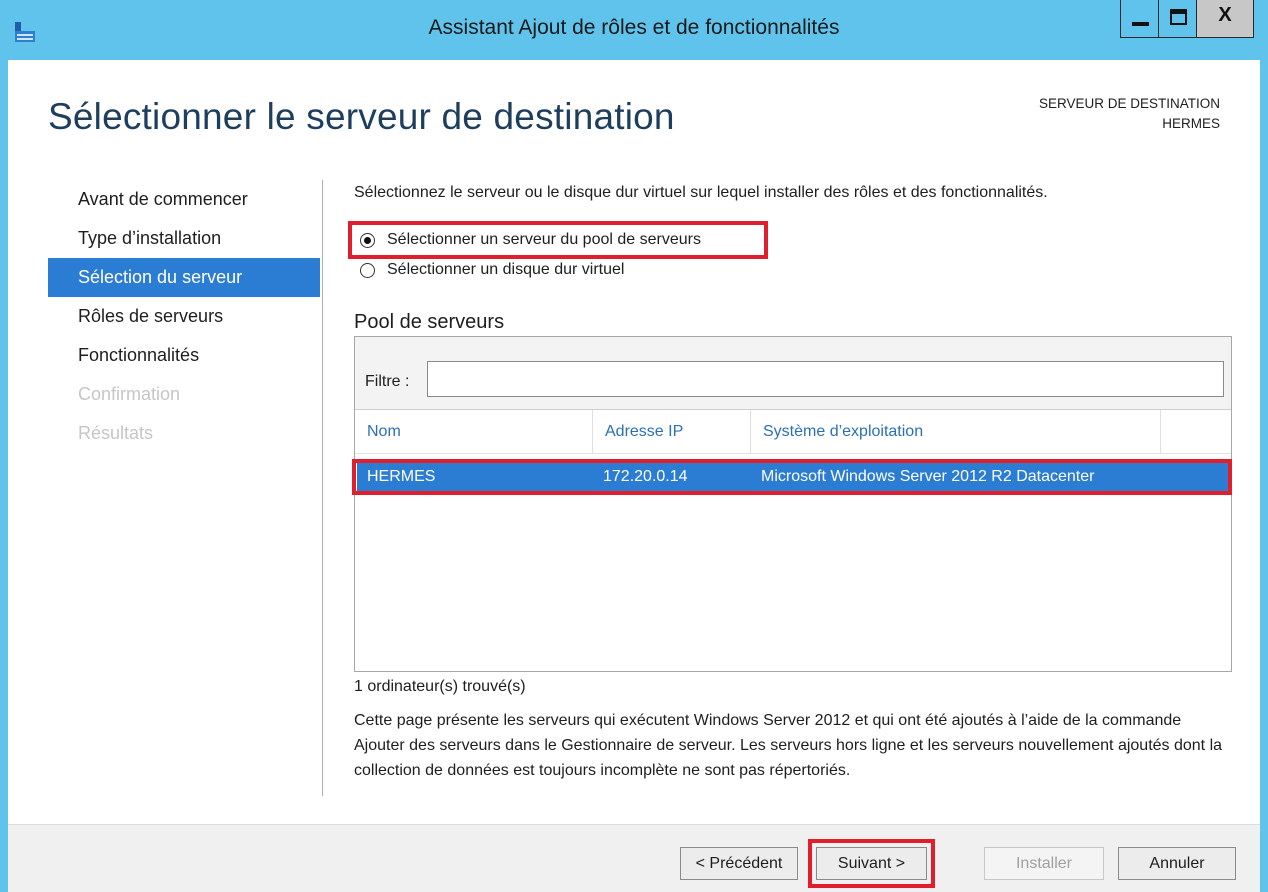  Describe the element at coordinates (1191, 123) in the screenshot. I see `destination-server-name: HERMES` at that location.